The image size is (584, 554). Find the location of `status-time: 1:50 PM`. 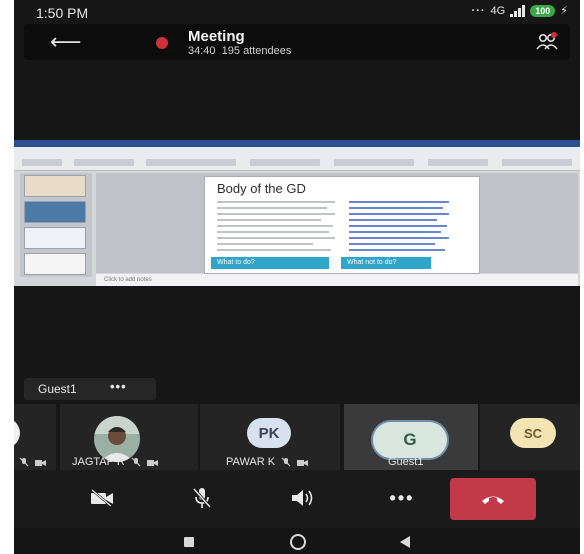

status-time: 1:50 PM is located at coordinates (62, 13).